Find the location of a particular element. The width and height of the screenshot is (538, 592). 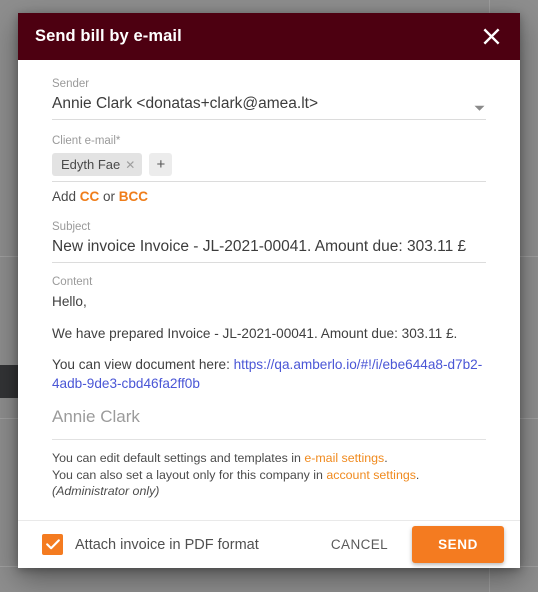

close-icon is located at coordinates (491, 37).